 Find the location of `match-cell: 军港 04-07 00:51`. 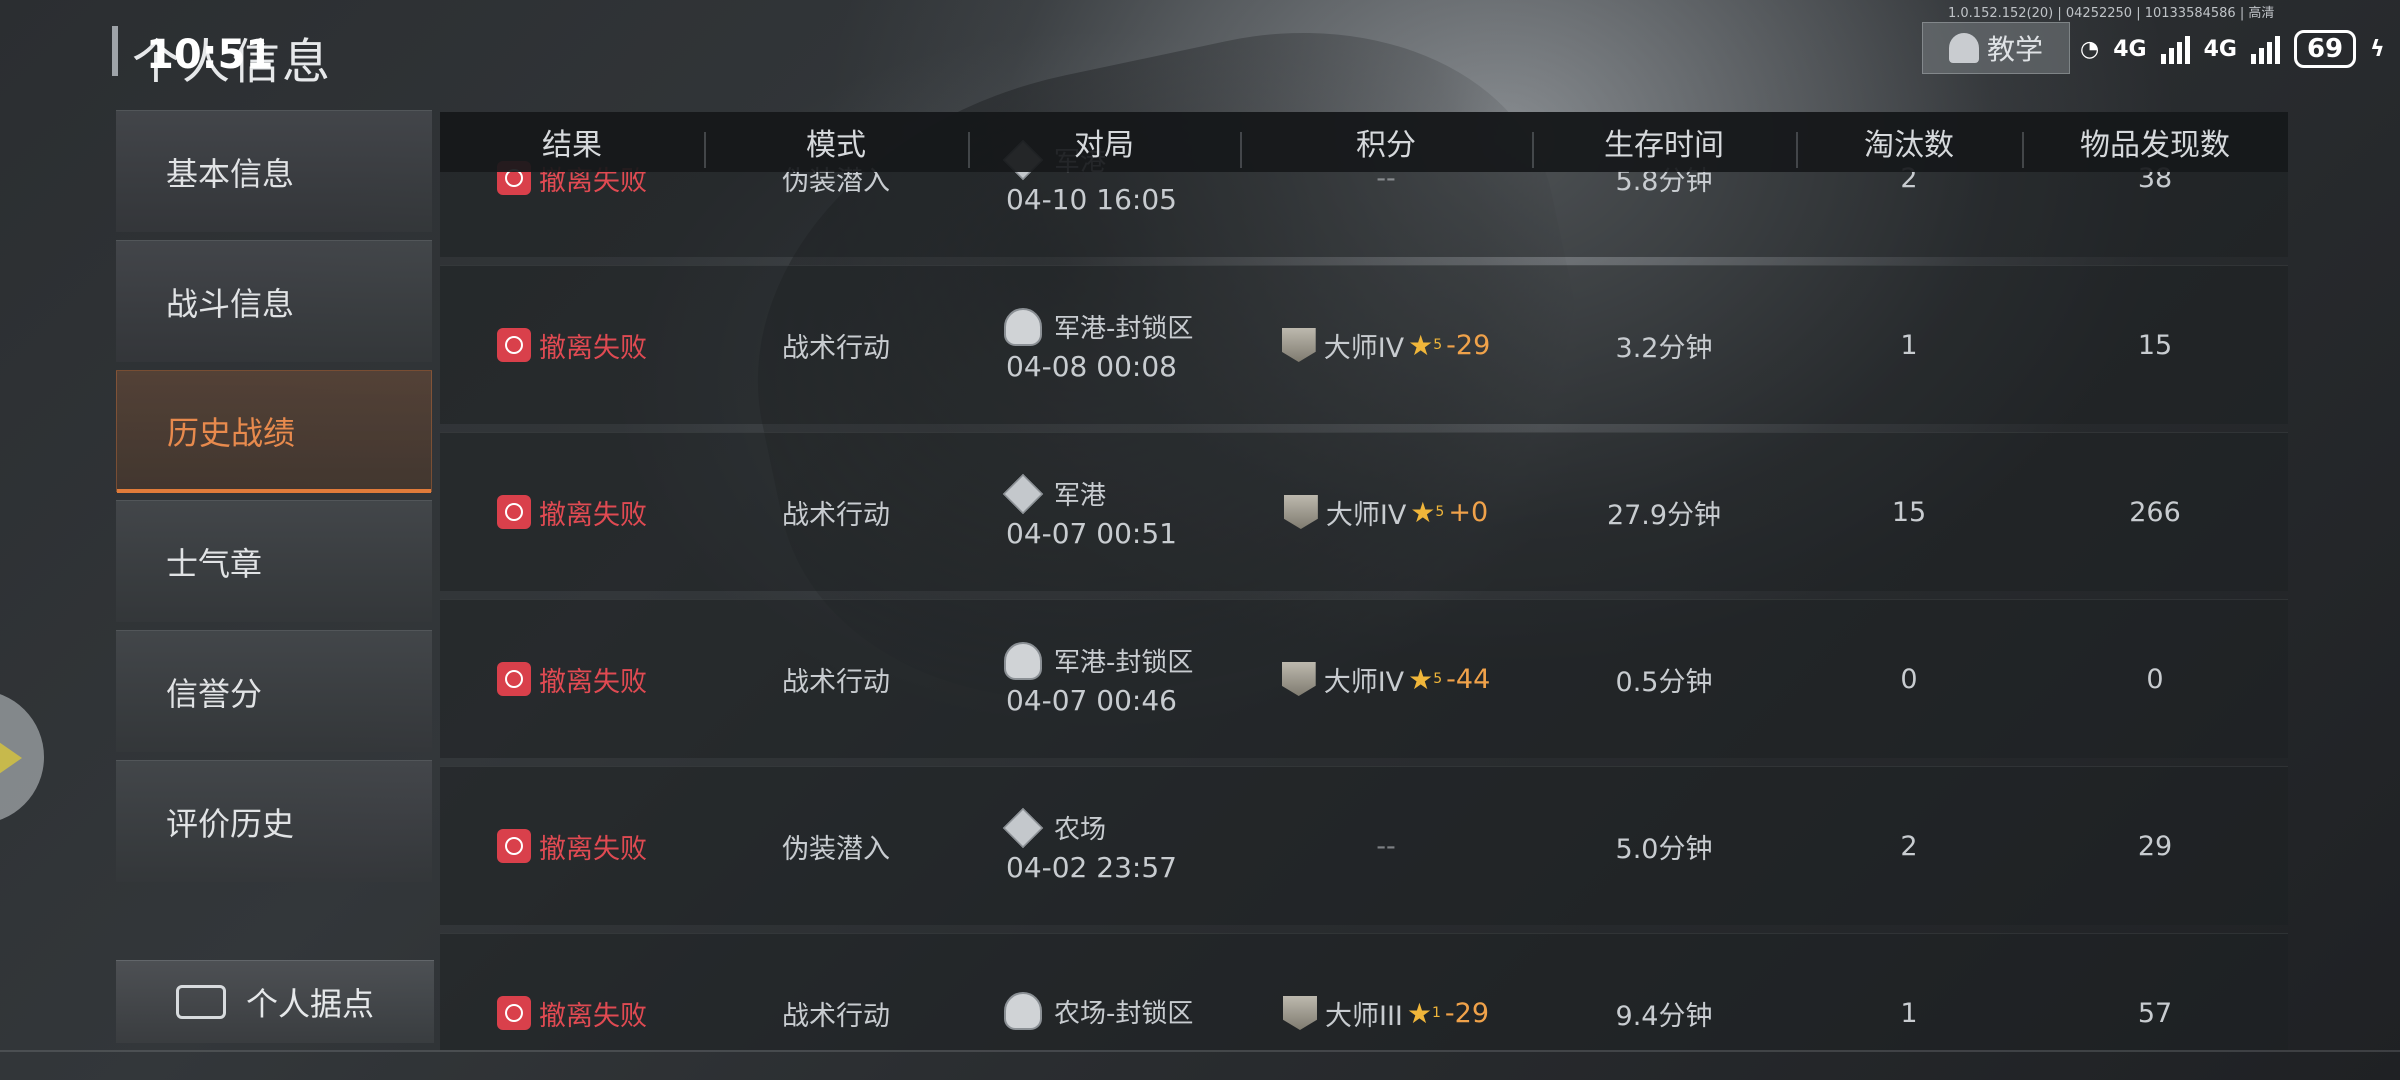

match-cell: 军港 04-07 00:51 is located at coordinates (1104, 511).